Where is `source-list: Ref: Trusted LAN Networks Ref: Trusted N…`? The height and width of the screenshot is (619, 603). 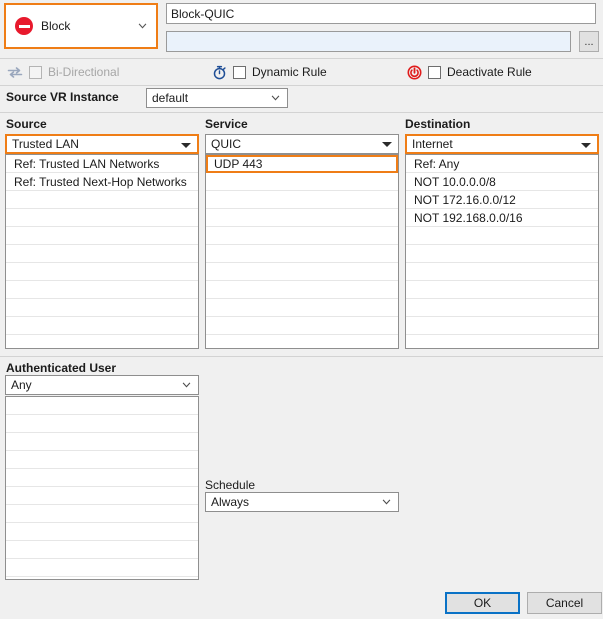
source-list: Ref: Trusted LAN Networks Ref: Trusted N… is located at coordinates (102, 251).